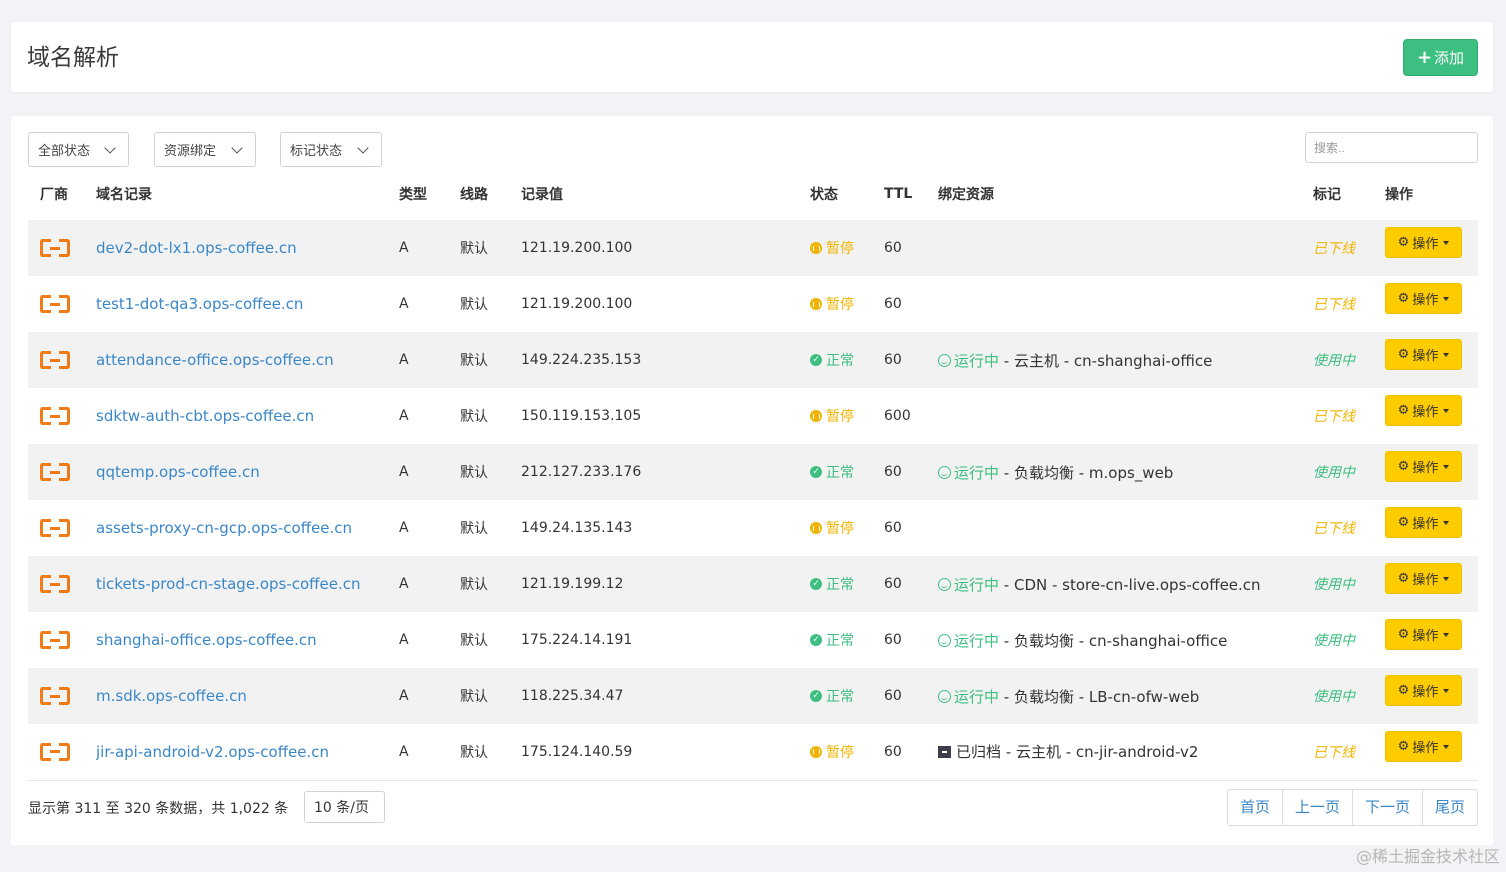 Image resolution: width=1506 pixels, height=872 pixels. I want to click on domain-link: test1-dot-qa3.ops-coffee.cn, so click(199, 304).